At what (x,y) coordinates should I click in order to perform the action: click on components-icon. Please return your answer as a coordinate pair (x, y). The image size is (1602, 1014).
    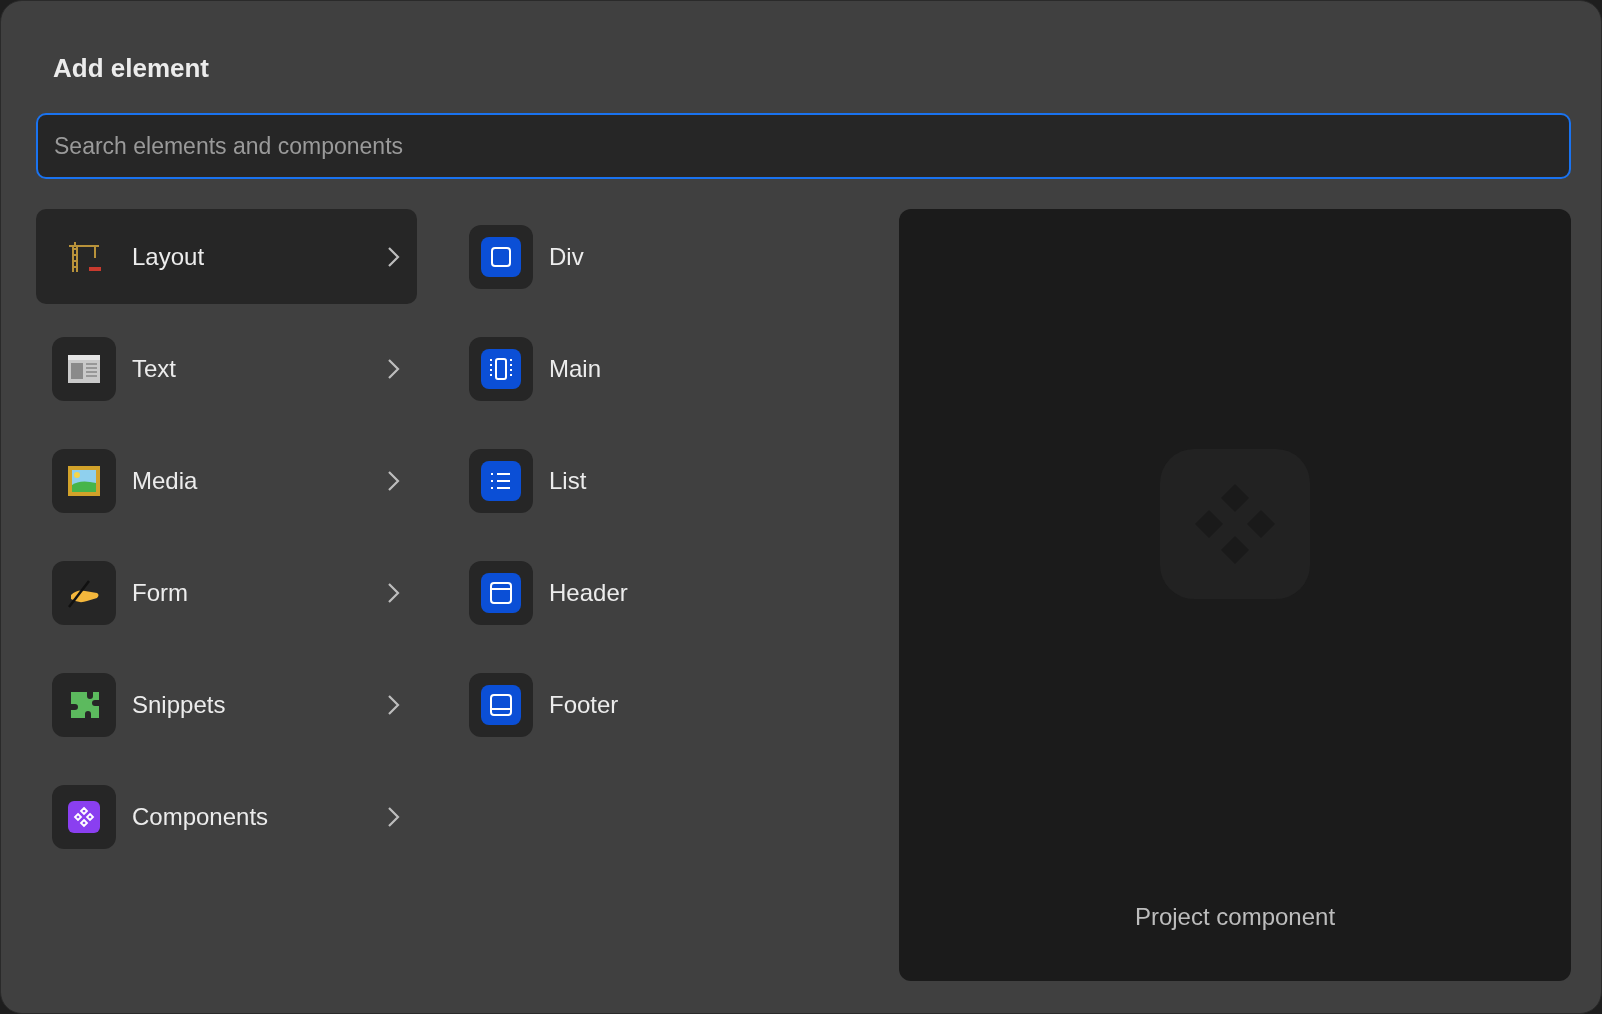
    Looking at the image, I should click on (84, 816).